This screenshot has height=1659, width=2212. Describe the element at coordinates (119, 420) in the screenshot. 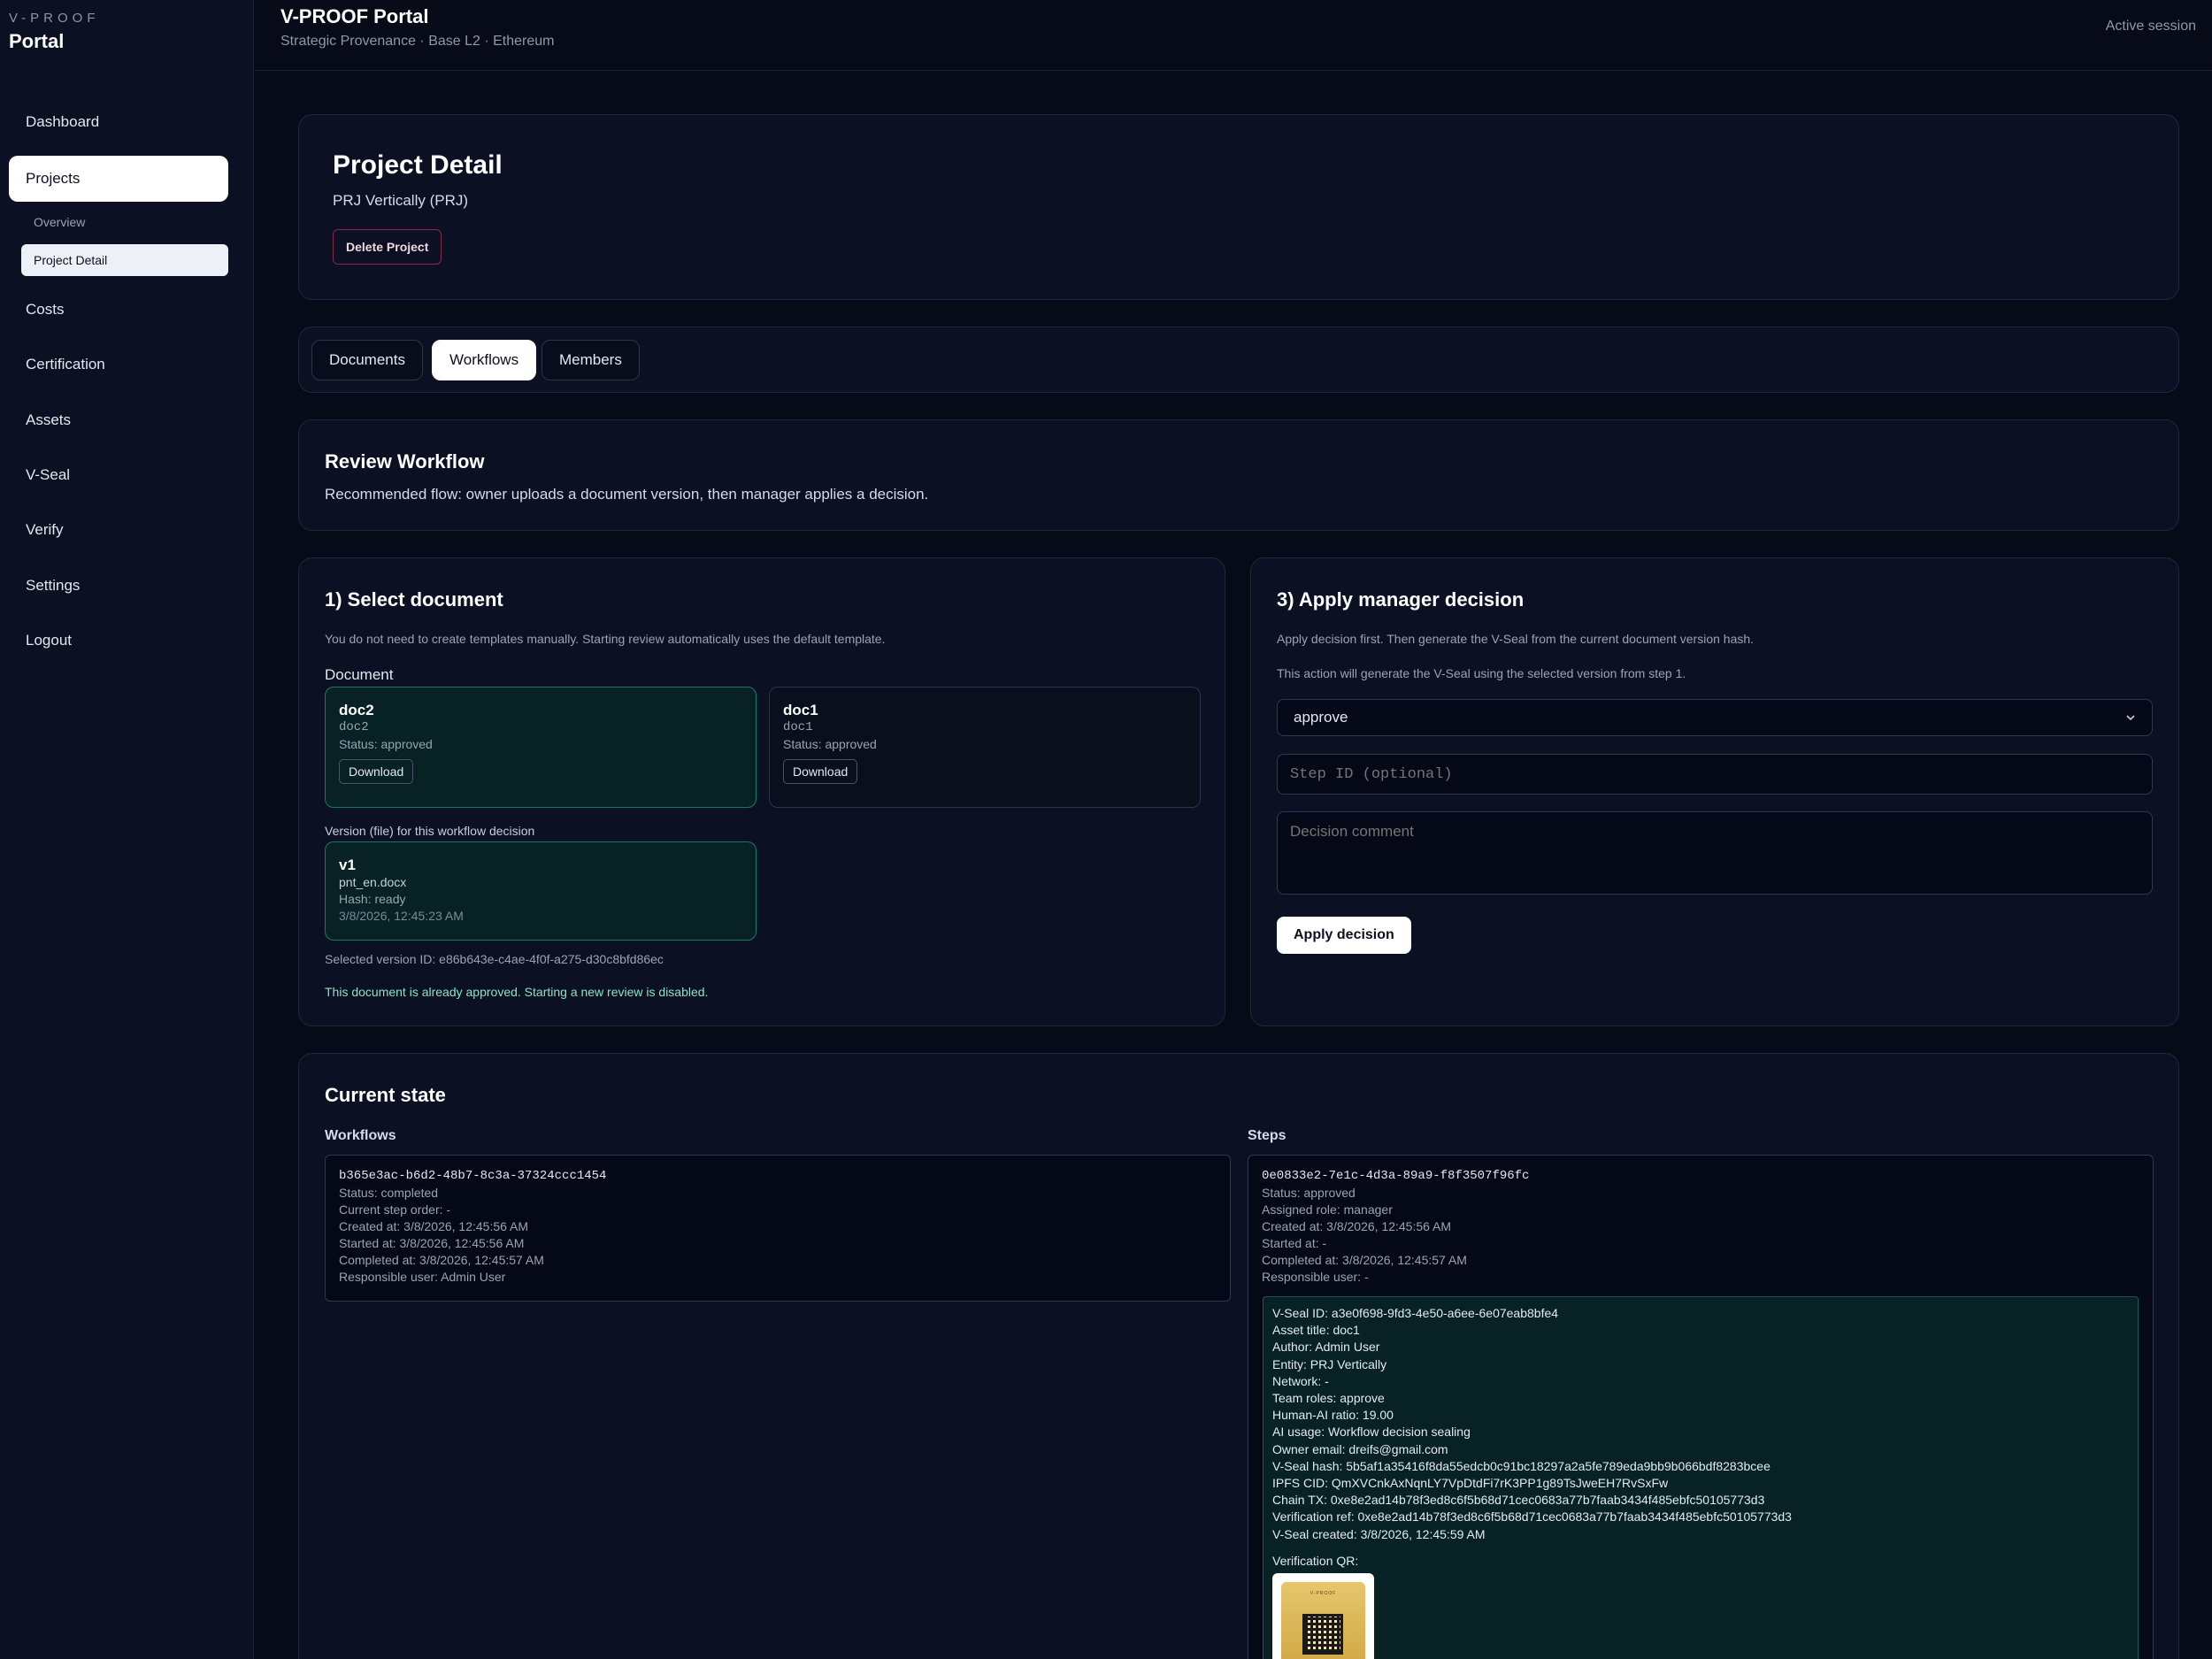

I see `sidebar-item-assets: Assets` at that location.